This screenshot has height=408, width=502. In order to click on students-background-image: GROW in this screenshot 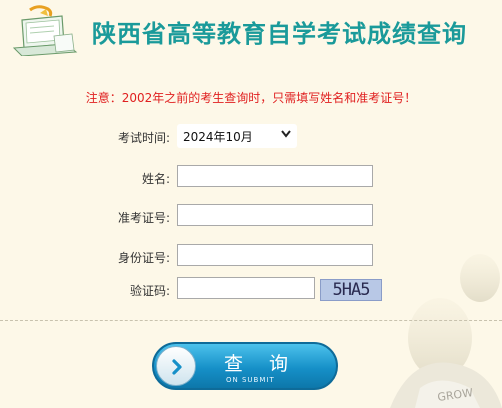, I will do `click(446, 331)`.